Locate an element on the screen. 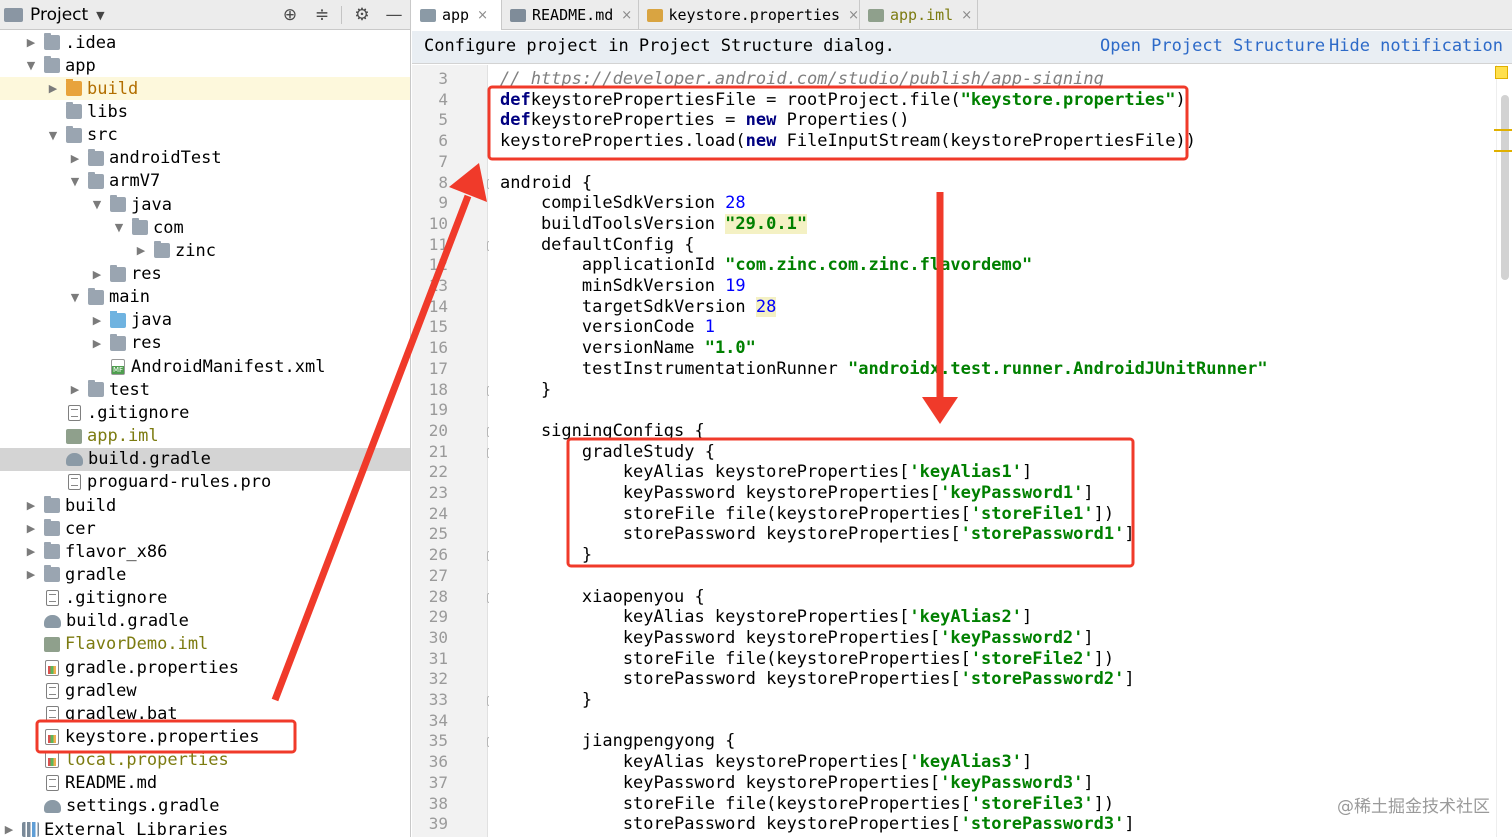  gear-icon: ⚙ is located at coordinates (362, 15).